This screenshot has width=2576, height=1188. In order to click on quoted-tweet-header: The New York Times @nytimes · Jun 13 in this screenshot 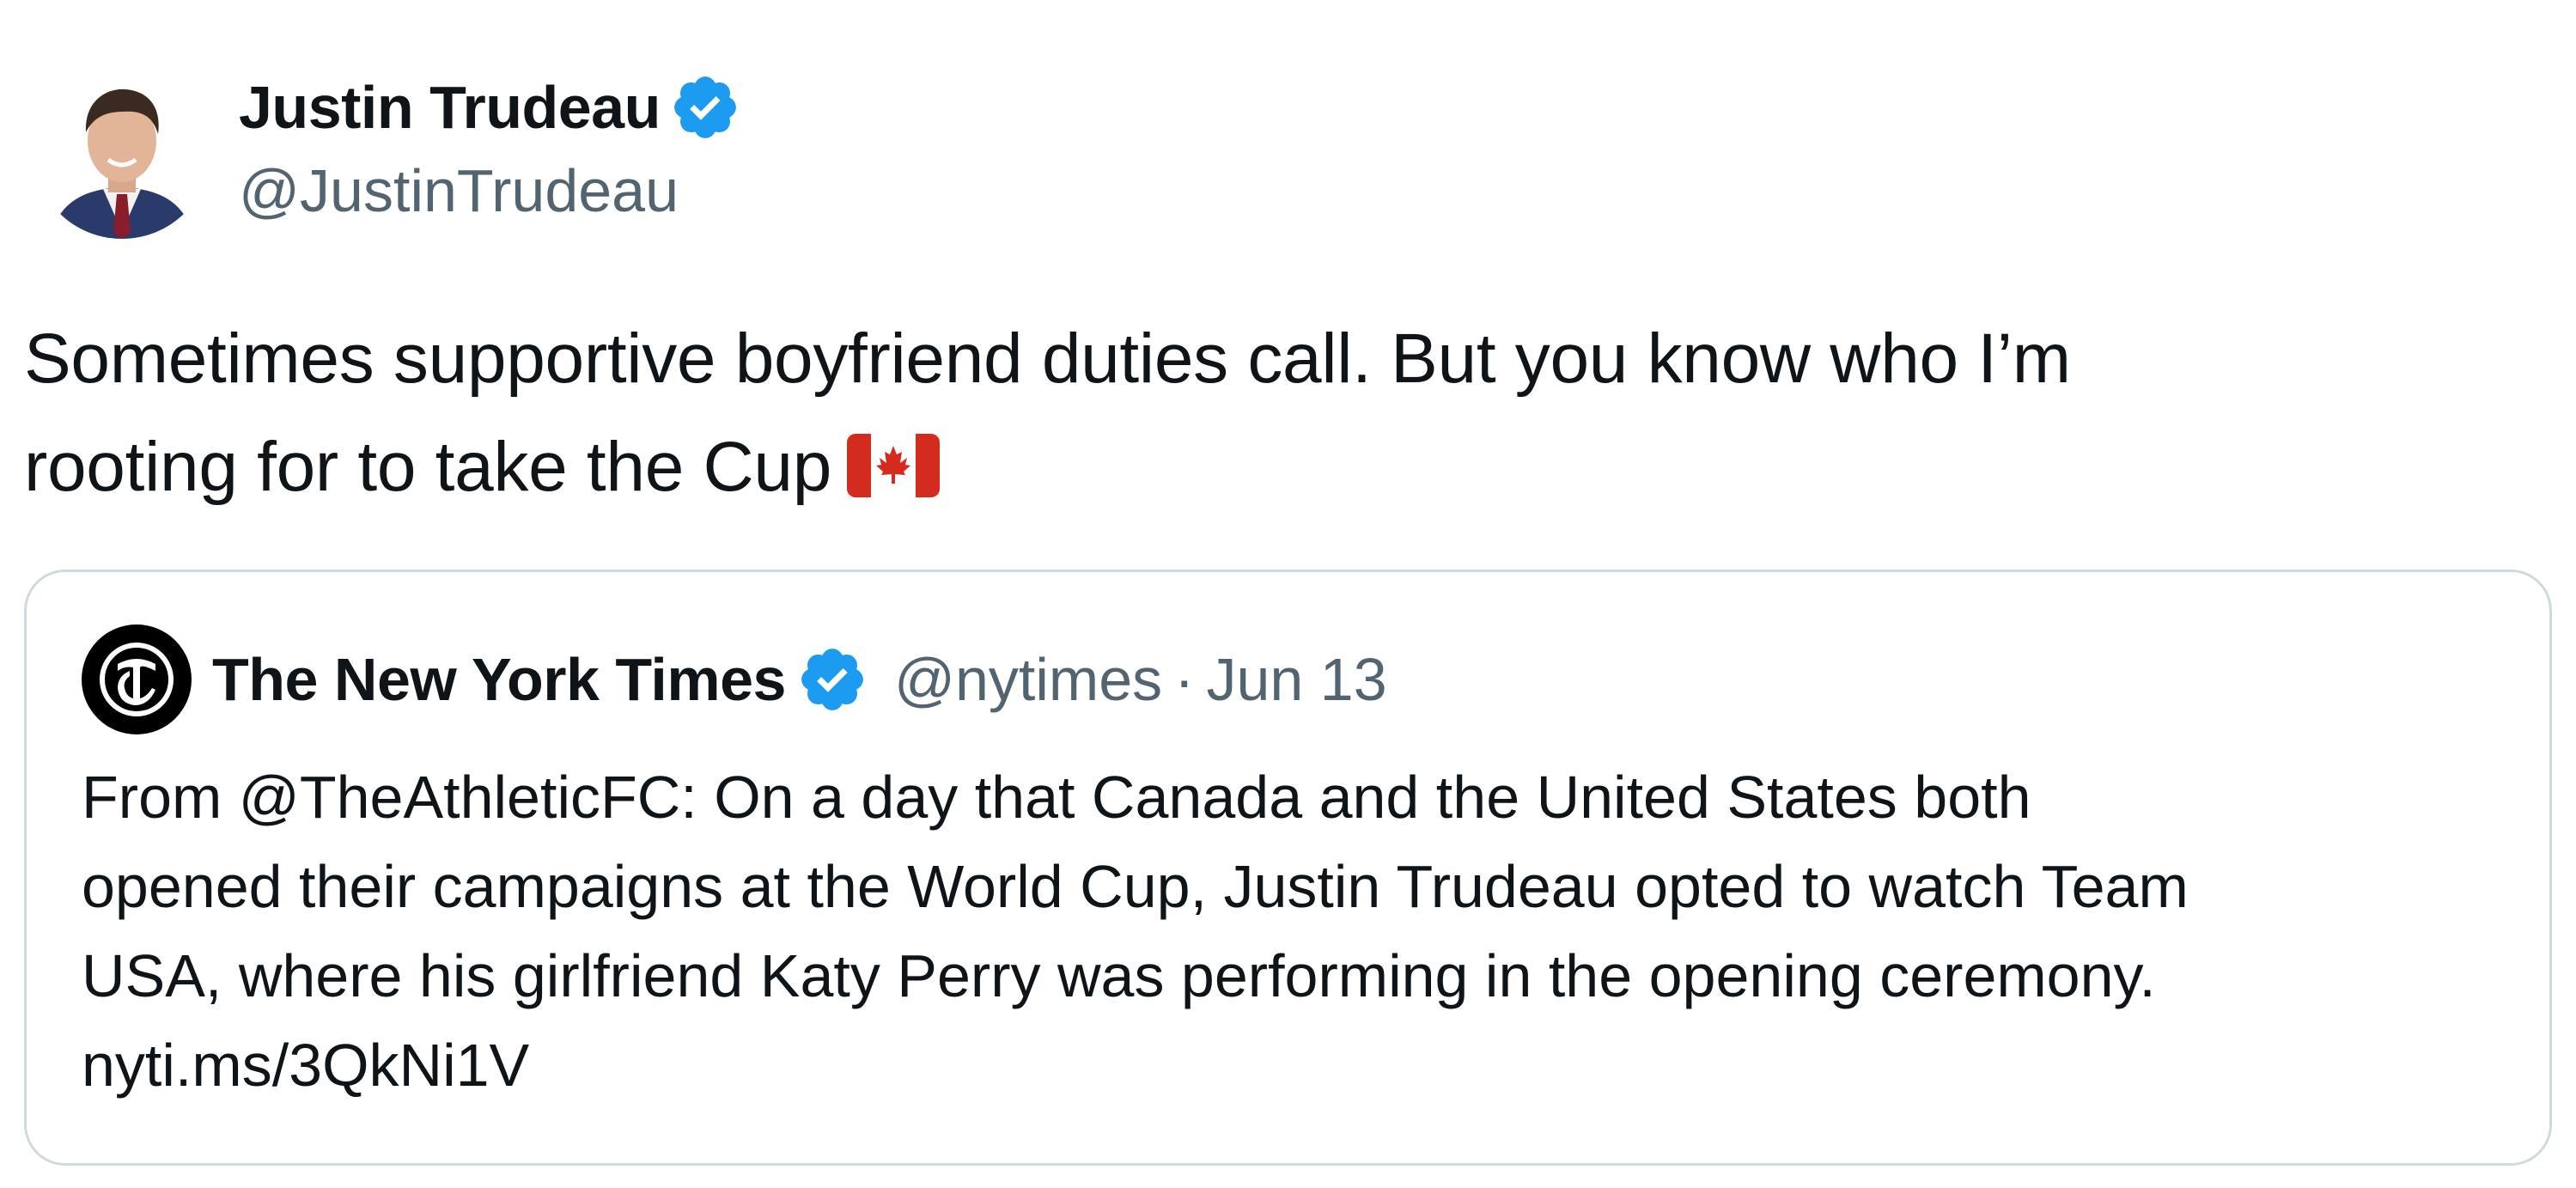, I will do `click(734, 679)`.